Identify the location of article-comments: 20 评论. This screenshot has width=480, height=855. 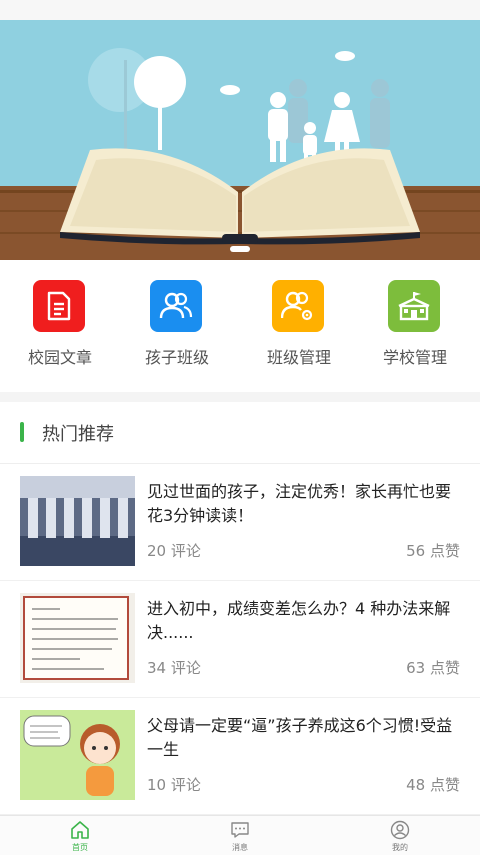
(174, 551).